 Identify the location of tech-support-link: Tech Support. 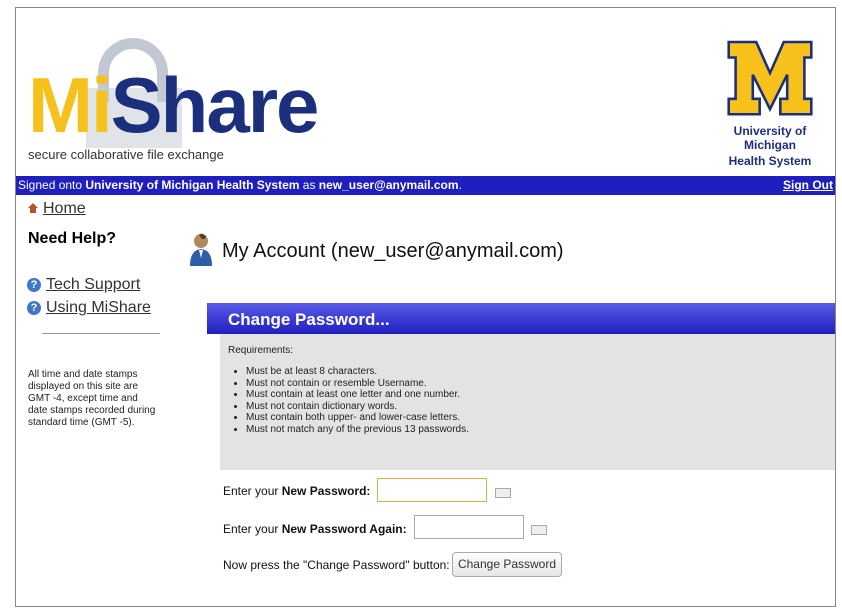
(93, 284).